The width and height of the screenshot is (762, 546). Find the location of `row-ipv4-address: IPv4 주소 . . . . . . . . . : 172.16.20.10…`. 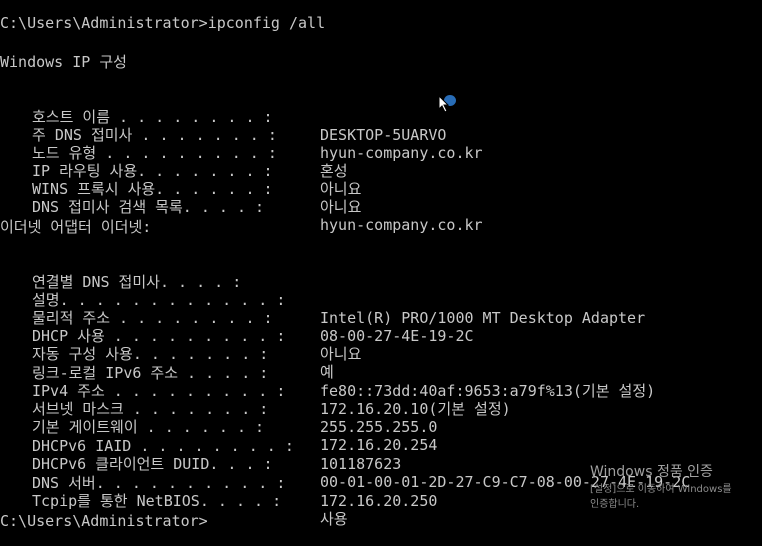

row-ipv4-address: IPv4 주소 . . . . . . . . . : 172.16.20.10… is located at coordinates (381, 391).